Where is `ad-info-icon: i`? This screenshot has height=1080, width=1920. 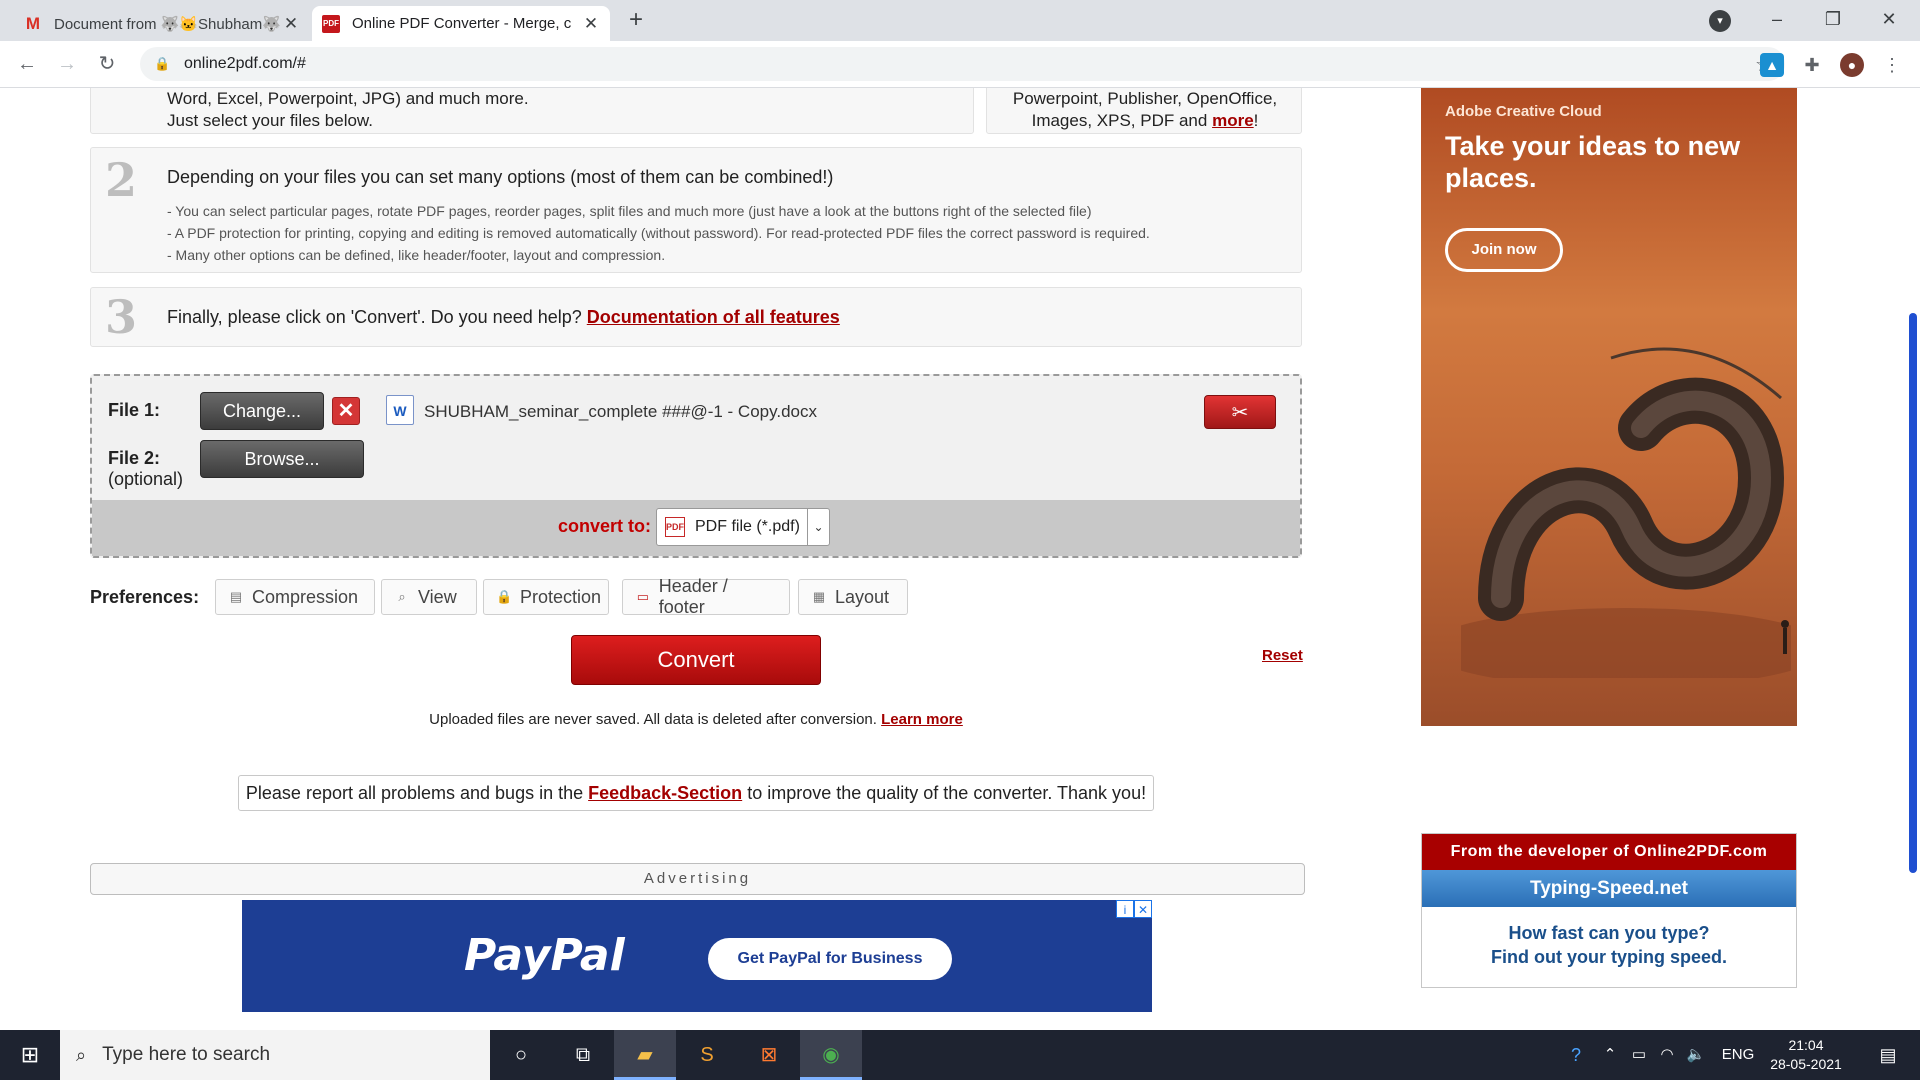
ad-info-icon: i is located at coordinates (1125, 909).